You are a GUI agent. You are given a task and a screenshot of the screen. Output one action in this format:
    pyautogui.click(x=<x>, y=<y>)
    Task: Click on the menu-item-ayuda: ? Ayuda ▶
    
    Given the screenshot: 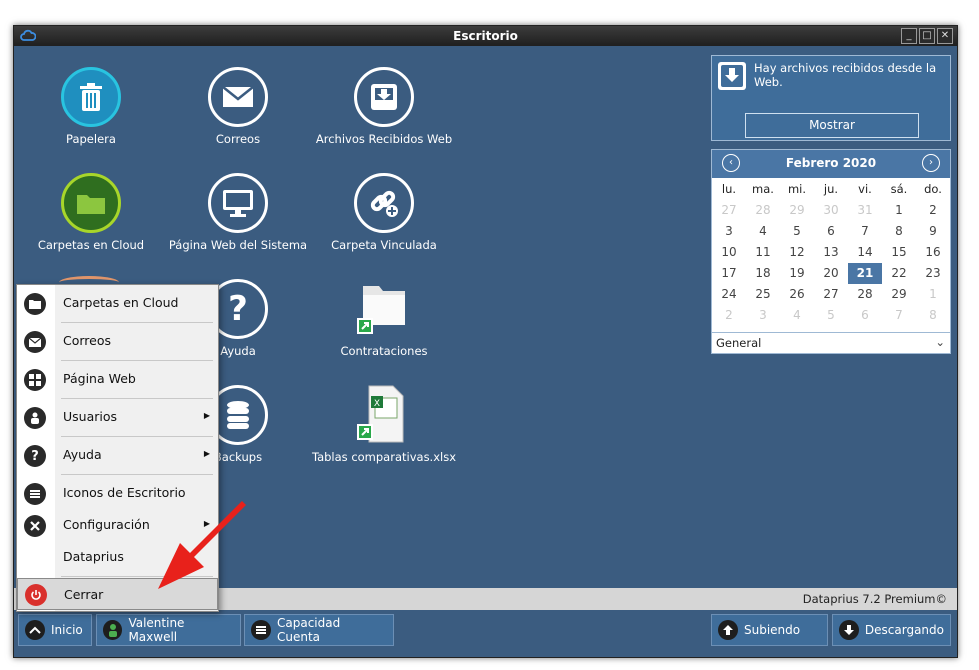 What is the action you would take?
    pyautogui.click(x=117, y=455)
    